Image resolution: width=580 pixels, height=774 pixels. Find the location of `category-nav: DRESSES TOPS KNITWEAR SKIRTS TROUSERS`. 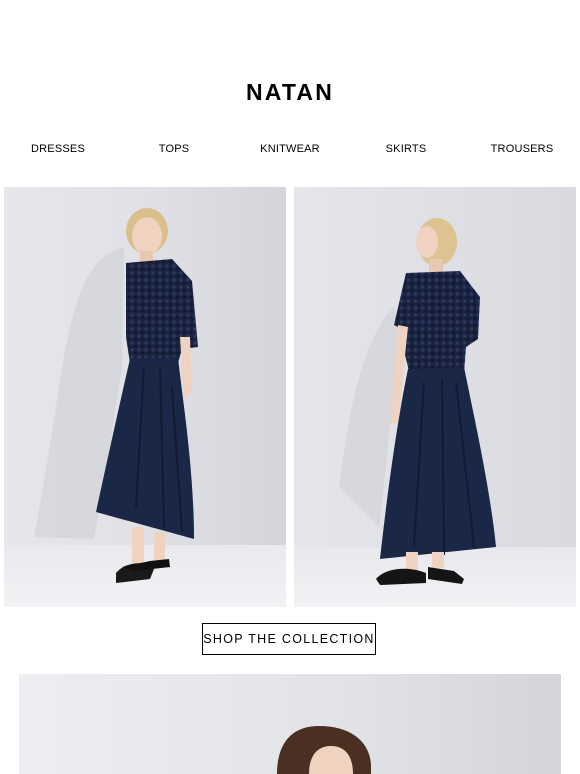

category-nav: DRESSES TOPS KNITWEAR SKIRTS TROUSERS is located at coordinates (290, 149).